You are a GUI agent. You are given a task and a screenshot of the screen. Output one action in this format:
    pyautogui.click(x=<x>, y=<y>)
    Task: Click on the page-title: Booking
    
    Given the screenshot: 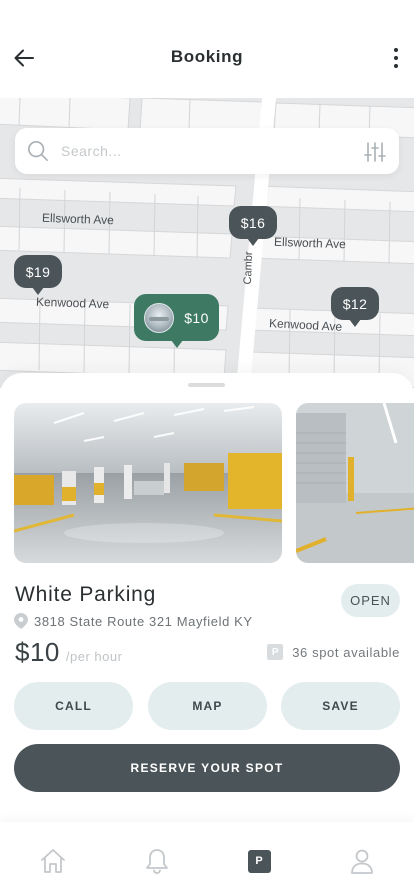 What is the action you would take?
    pyautogui.click(x=207, y=56)
    